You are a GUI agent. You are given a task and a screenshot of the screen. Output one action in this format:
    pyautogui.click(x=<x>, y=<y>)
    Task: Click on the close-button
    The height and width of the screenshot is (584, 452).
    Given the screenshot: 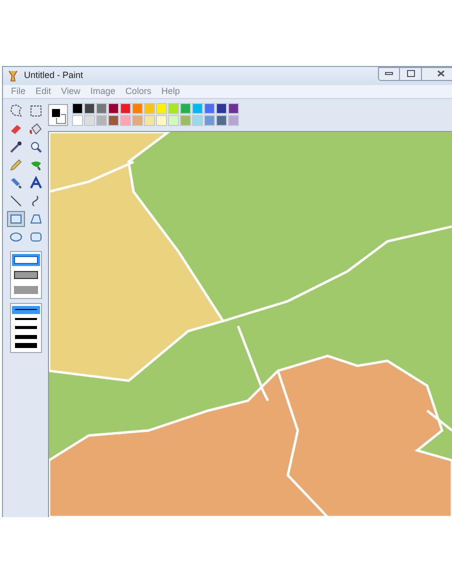 What is the action you would take?
    pyautogui.click(x=437, y=73)
    